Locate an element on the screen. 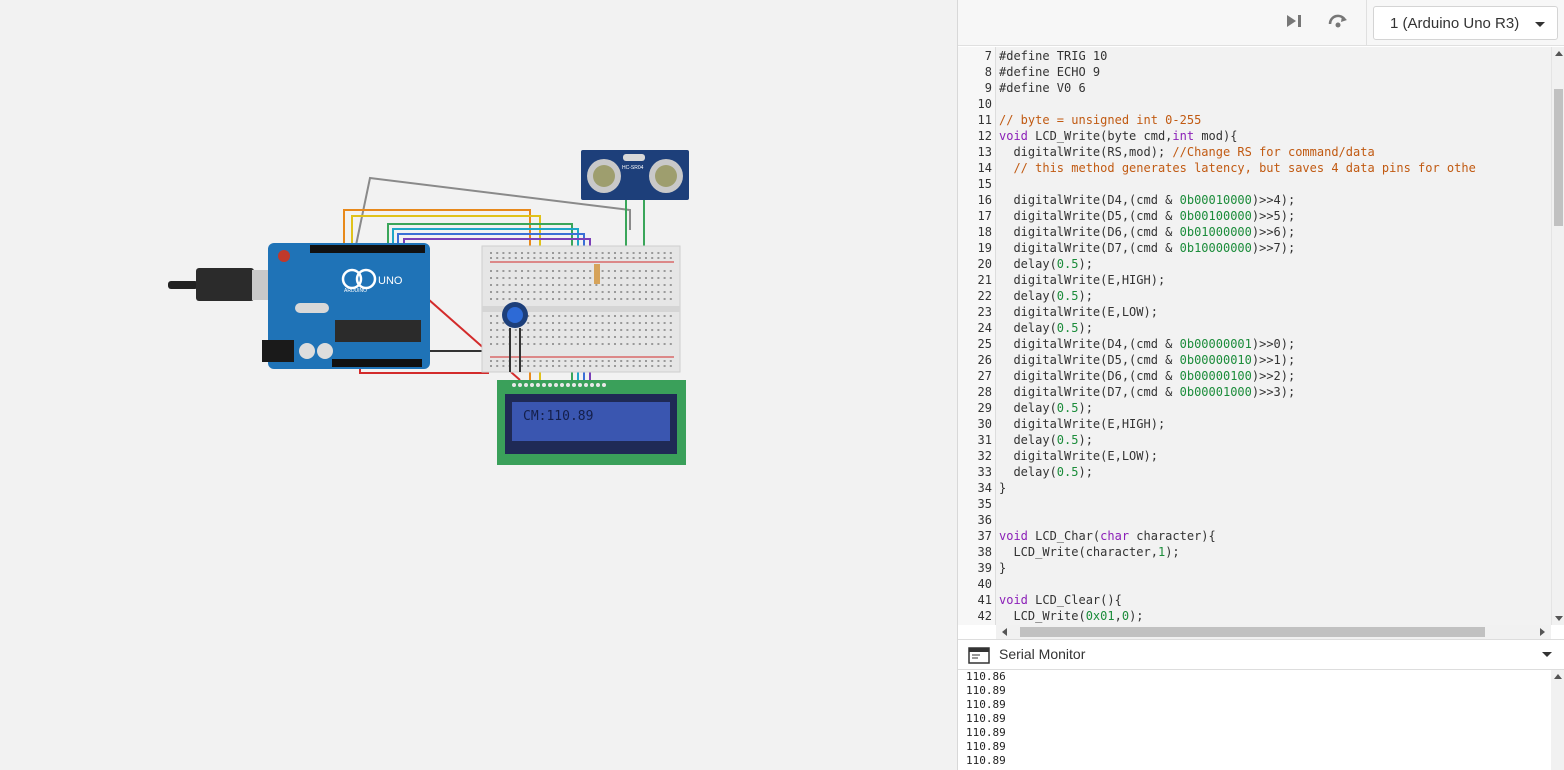  code-token: 0b10000000 is located at coordinates (1215, 248).